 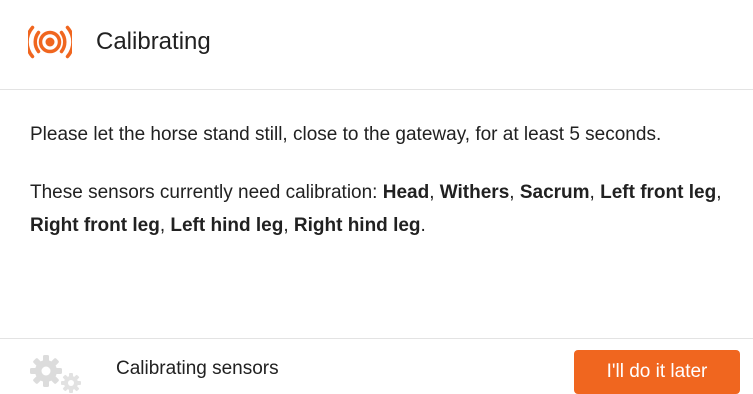 What do you see at coordinates (658, 192) in the screenshot?
I see `sensor-name: Left front leg` at bounding box center [658, 192].